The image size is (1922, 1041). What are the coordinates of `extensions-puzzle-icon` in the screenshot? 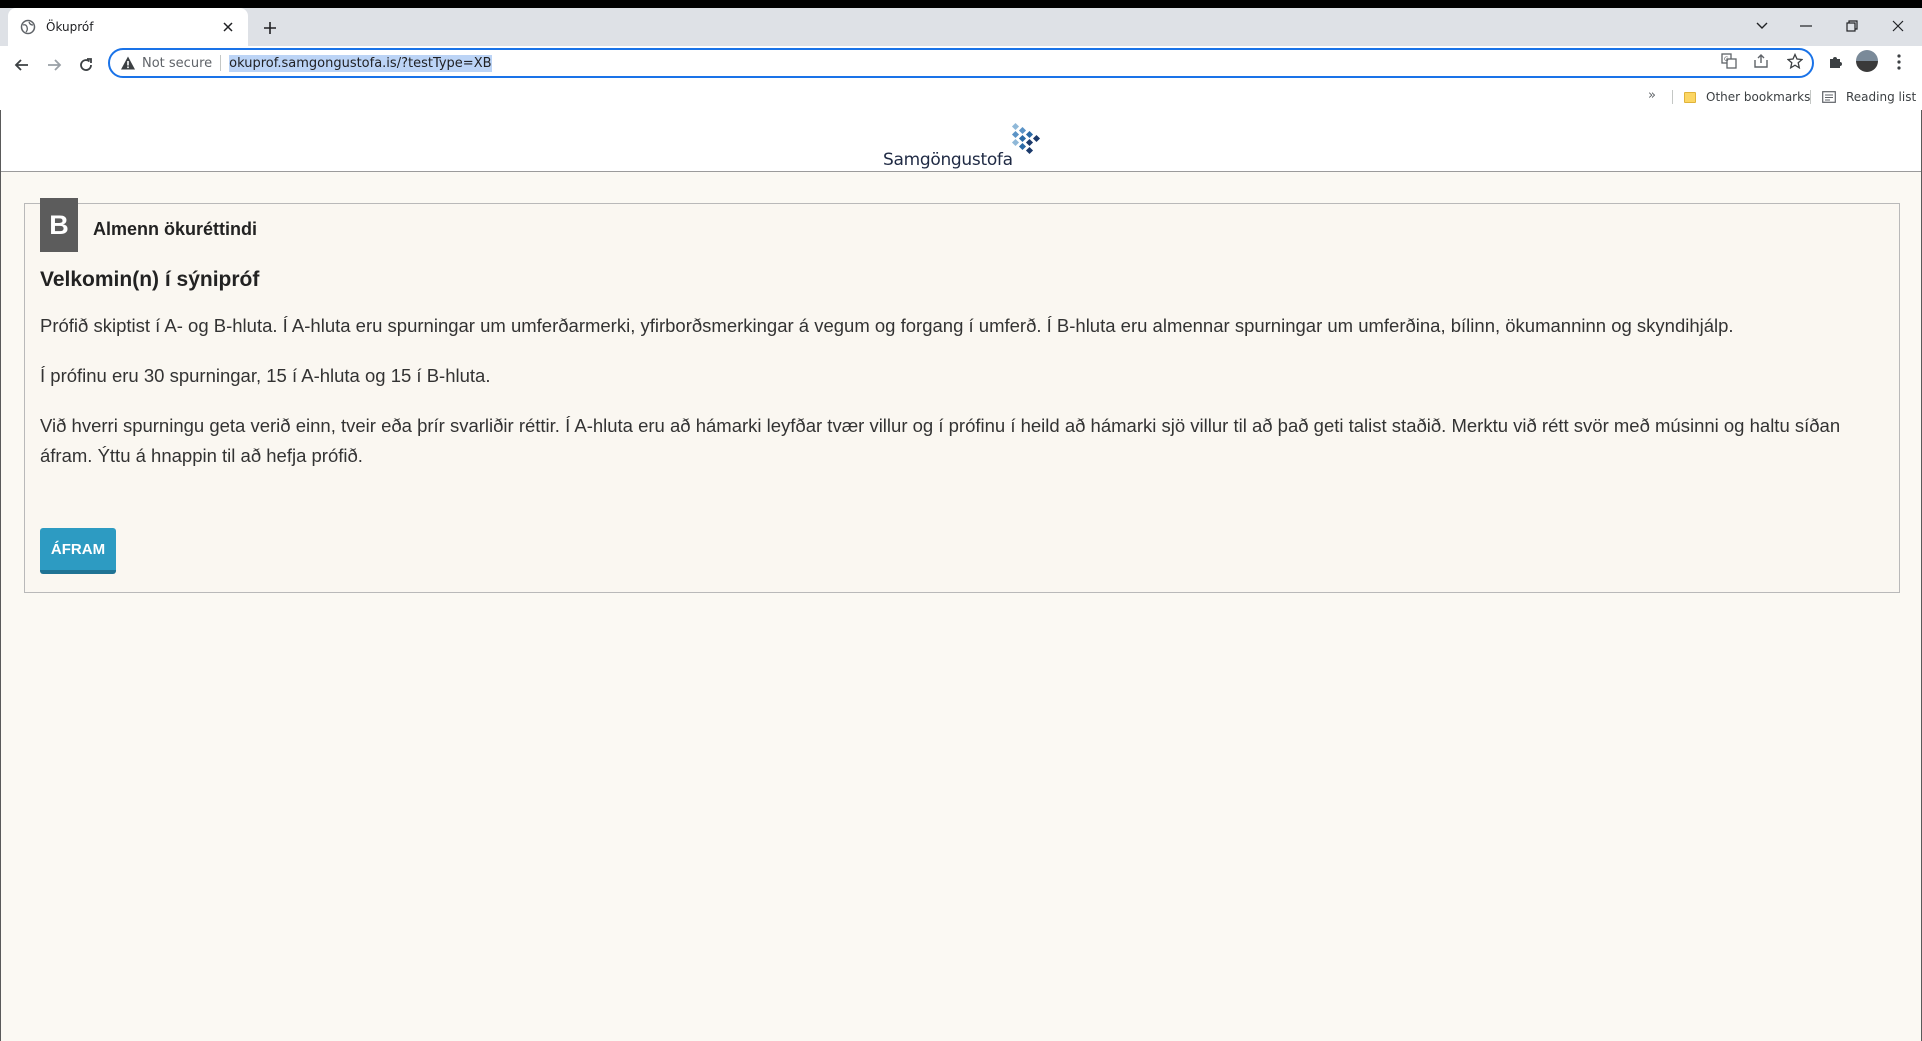 It's located at (1835, 62).